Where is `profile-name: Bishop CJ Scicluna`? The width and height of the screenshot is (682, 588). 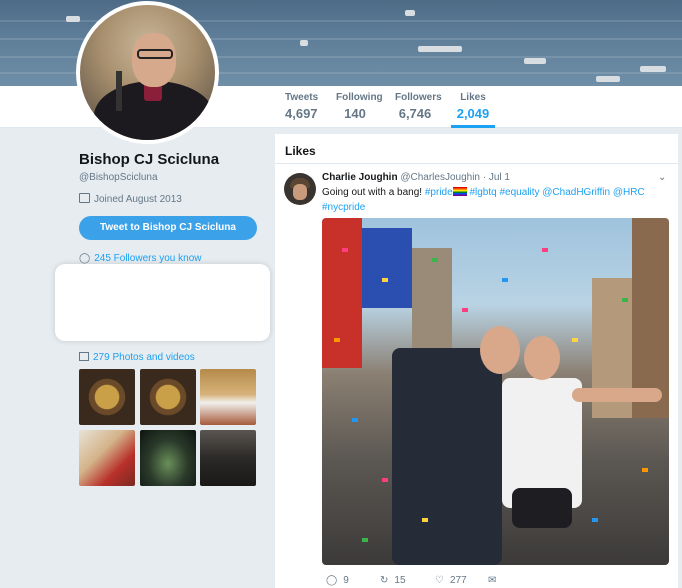 profile-name: Bishop CJ Scicluna is located at coordinates (149, 159).